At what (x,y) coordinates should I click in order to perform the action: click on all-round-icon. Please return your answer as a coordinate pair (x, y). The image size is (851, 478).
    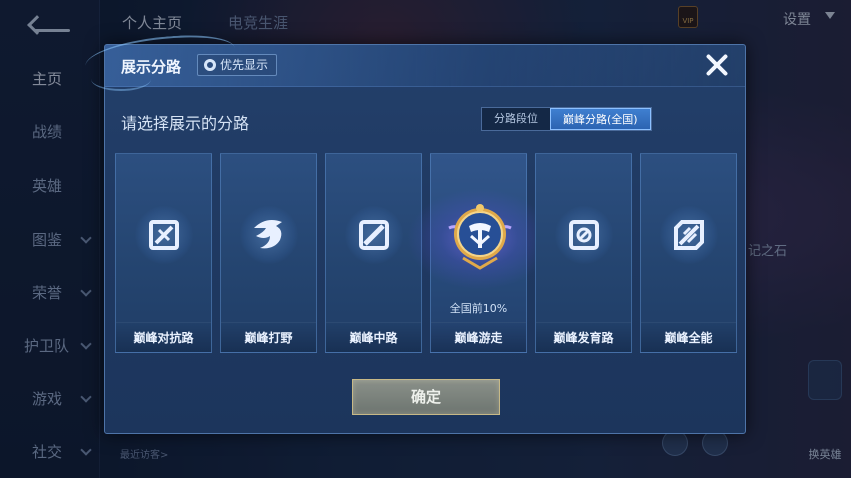
    Looking at the image, I should click on (689, 235).